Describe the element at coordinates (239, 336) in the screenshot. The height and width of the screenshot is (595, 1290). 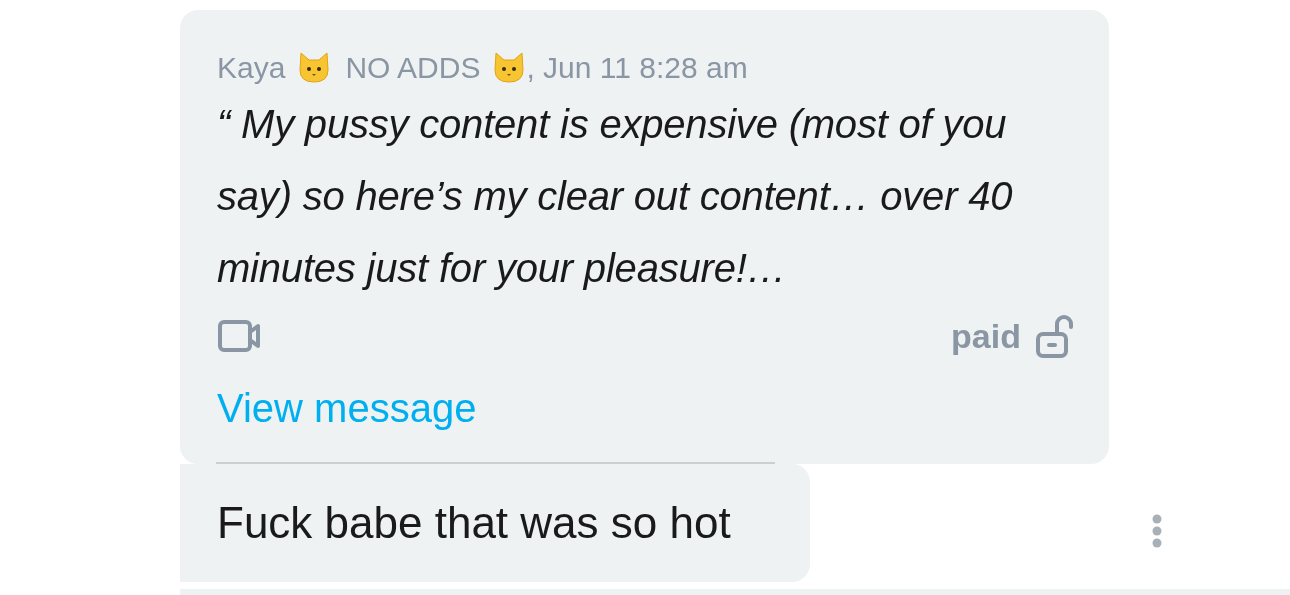
I see `video-camera-icon` at that location.